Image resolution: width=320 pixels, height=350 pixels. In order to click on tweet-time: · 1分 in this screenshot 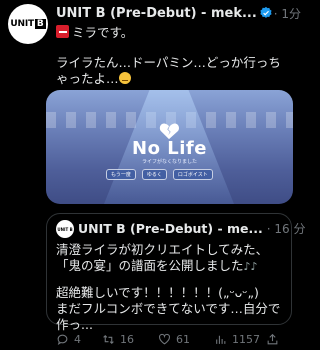, I will do `click(287, 13)`.